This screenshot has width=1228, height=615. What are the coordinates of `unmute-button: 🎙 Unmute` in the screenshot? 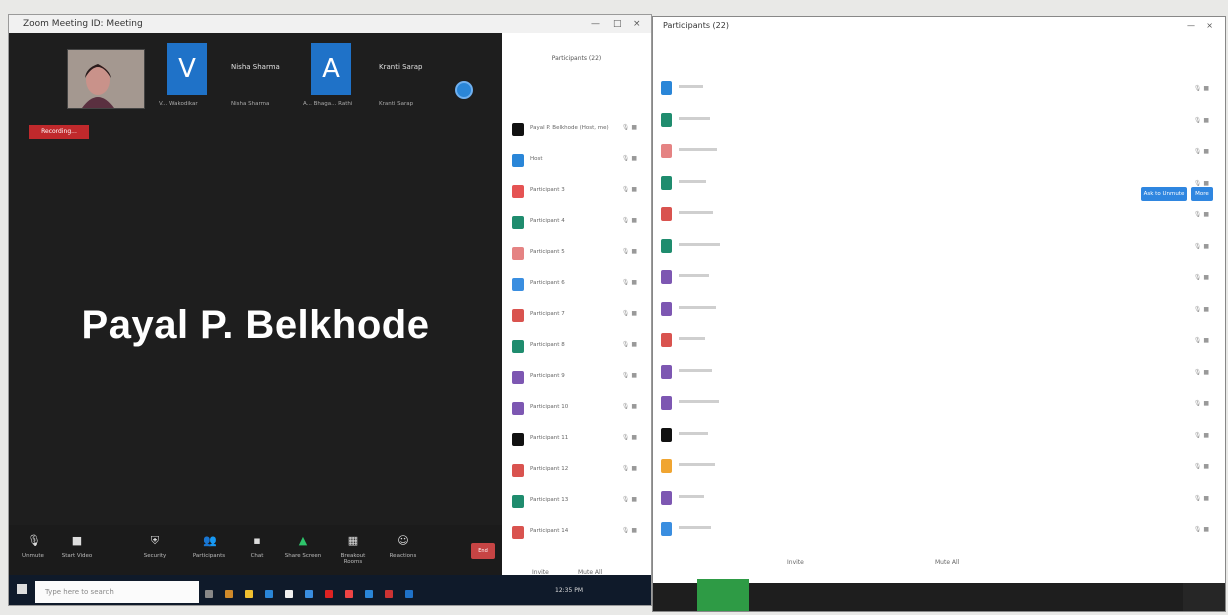 It's located at (33, 547).